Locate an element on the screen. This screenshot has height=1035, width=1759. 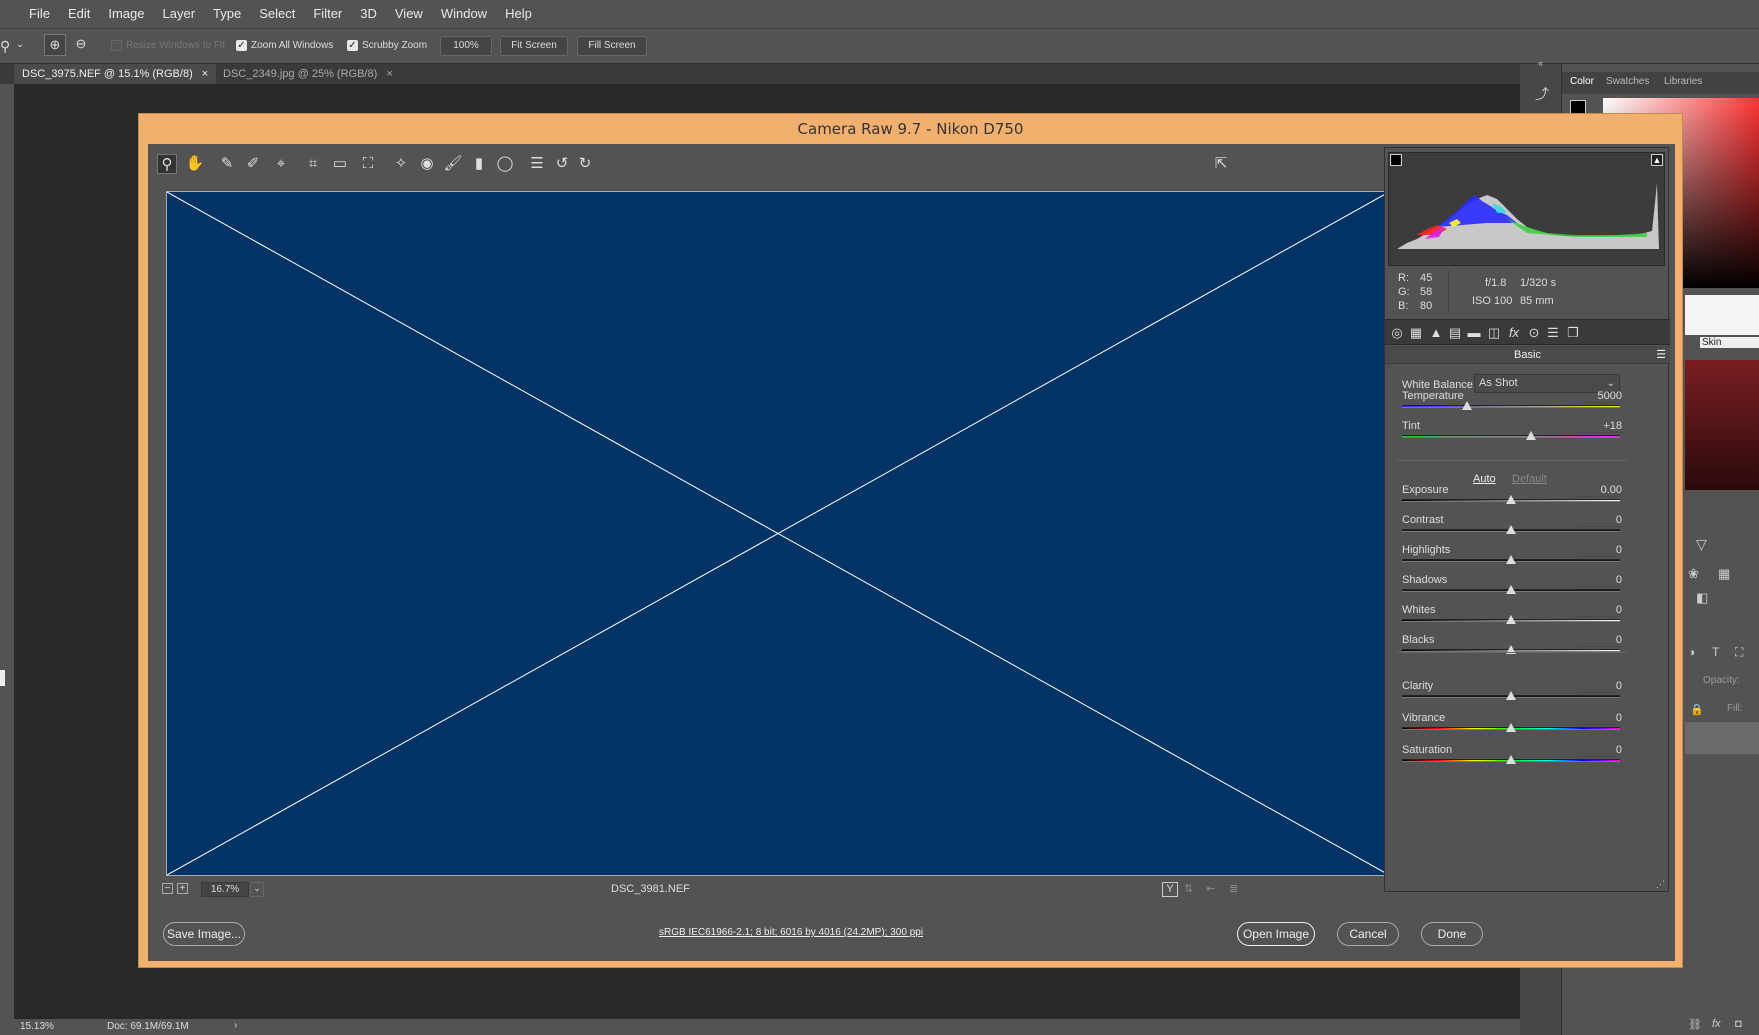
resize-windows-checkbox: Resize Windows to Fit is located at coordinates (168, 45).